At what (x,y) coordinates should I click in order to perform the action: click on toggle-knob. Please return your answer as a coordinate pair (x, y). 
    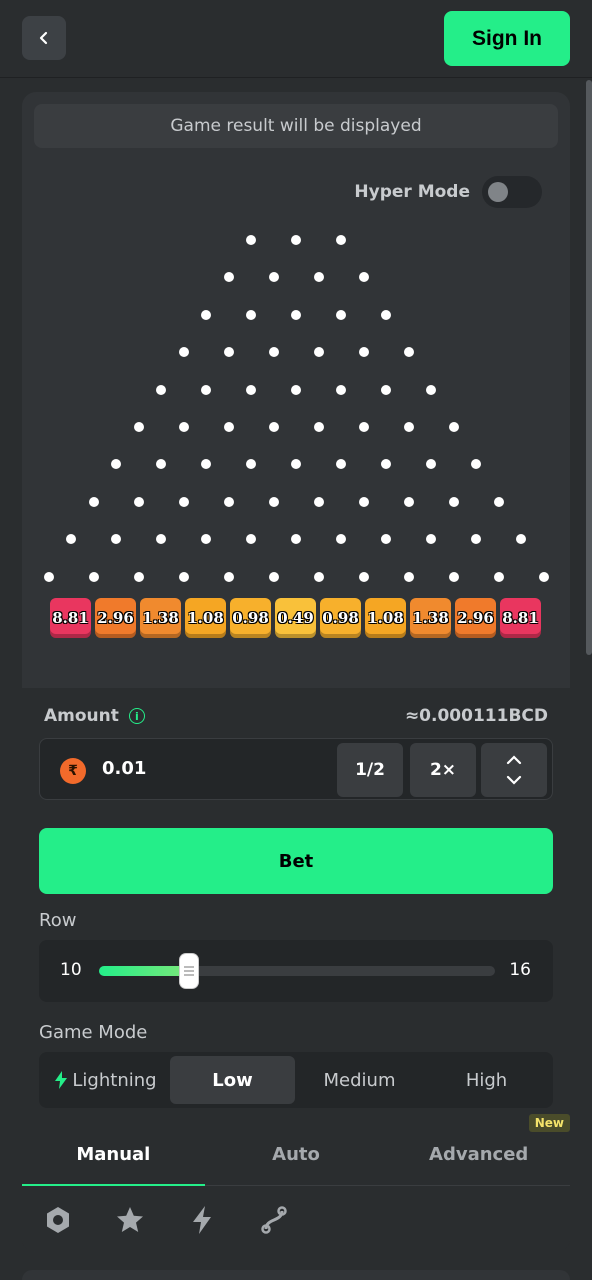
    Looking at the image, I should click on (498, 192).